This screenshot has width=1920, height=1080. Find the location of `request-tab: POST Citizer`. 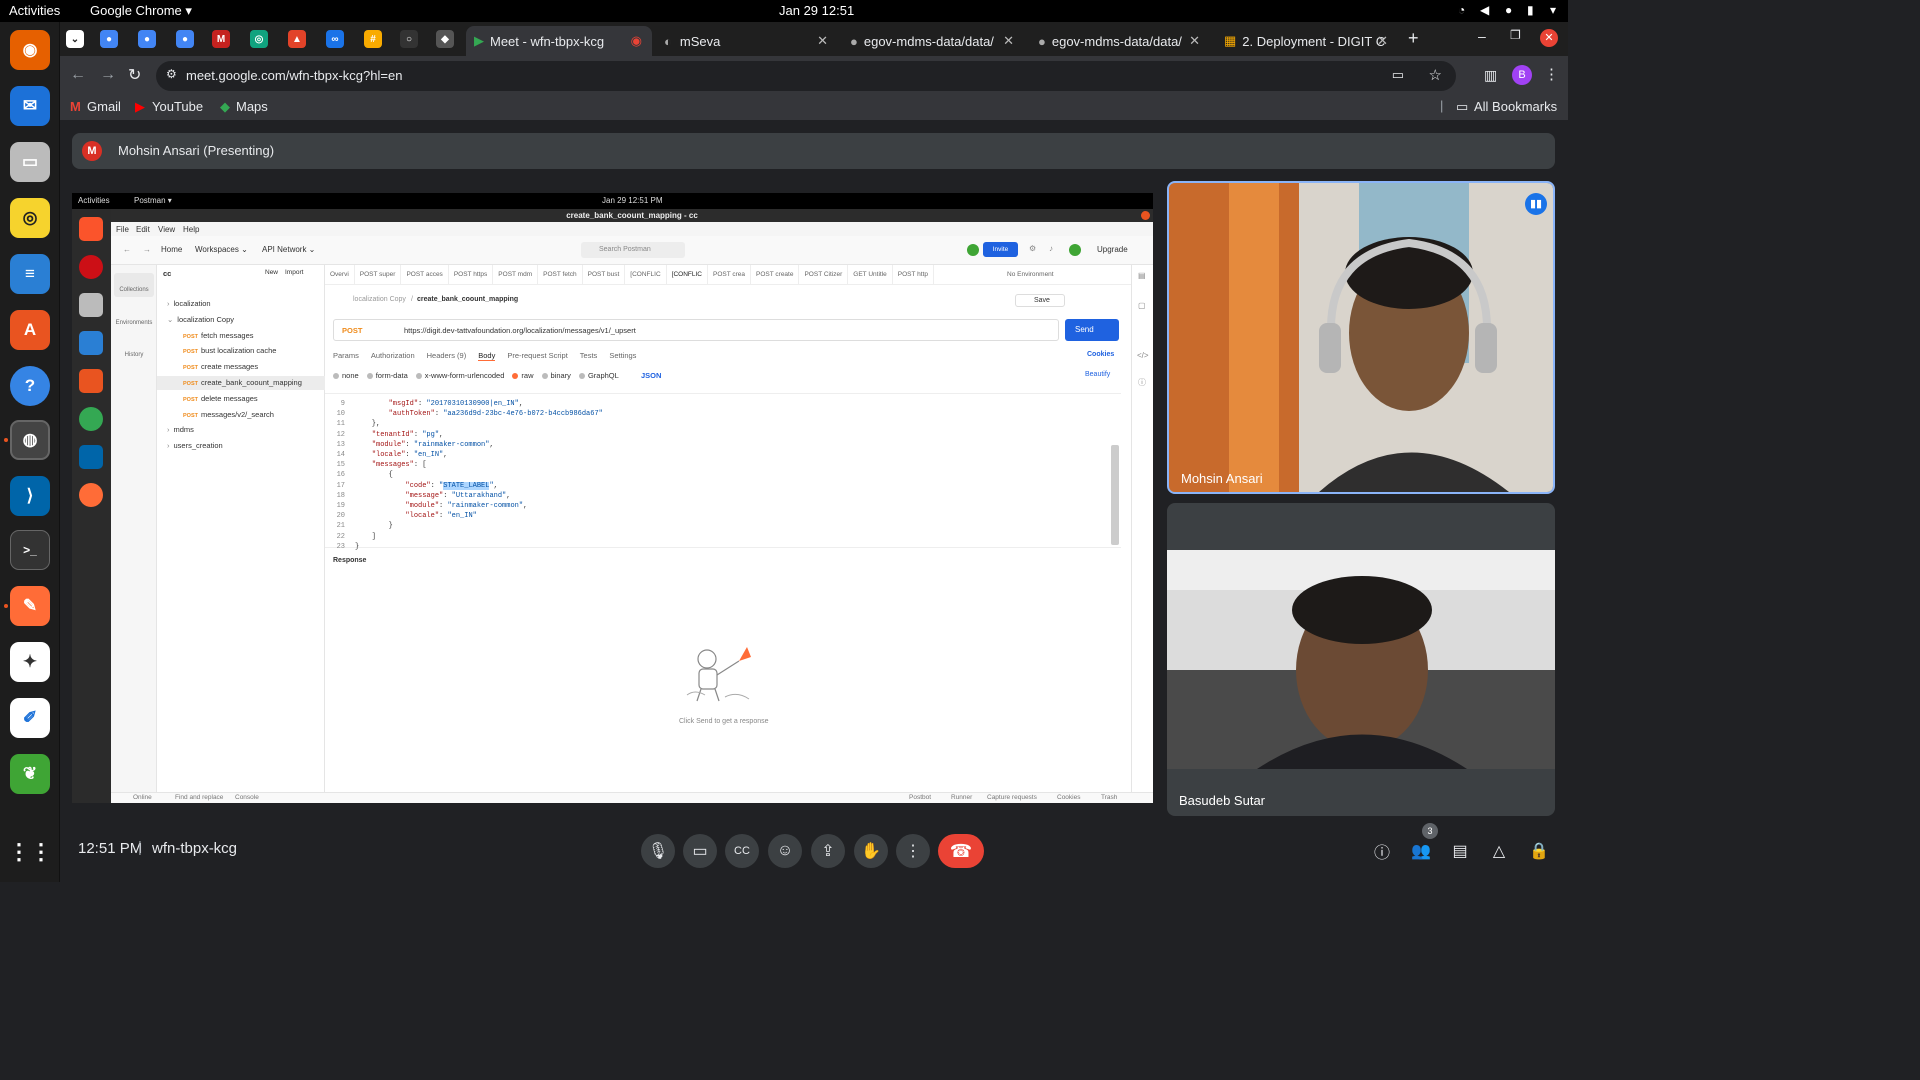

request-tab: POST Citizer is located at coordinates (824, 274).